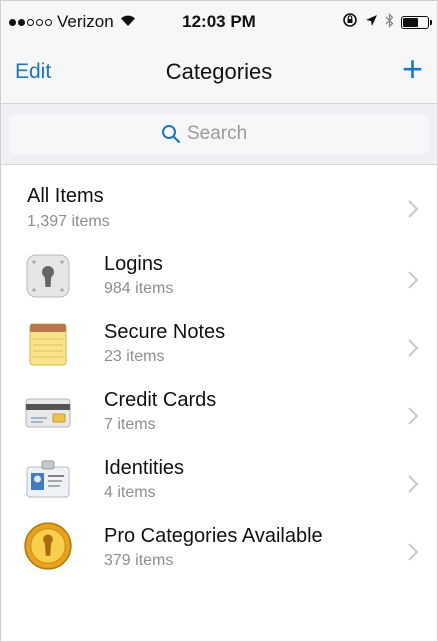  Describe the element at coordinates (133, 264) in the screenshot. I see `row-title: Logins` at that location.